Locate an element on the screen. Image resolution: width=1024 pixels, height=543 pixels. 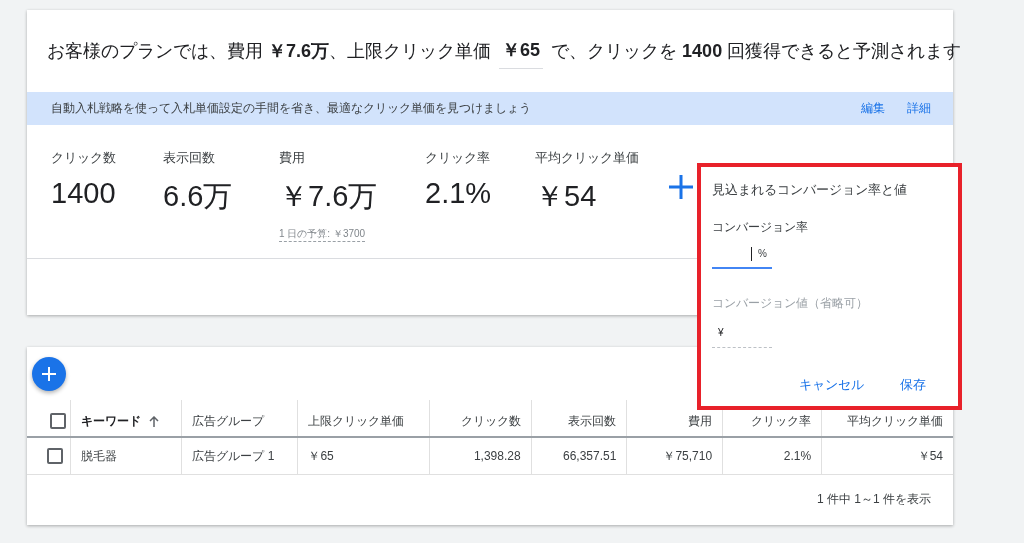
metric-label: 表示回数 is located at coordinates (189, 158).